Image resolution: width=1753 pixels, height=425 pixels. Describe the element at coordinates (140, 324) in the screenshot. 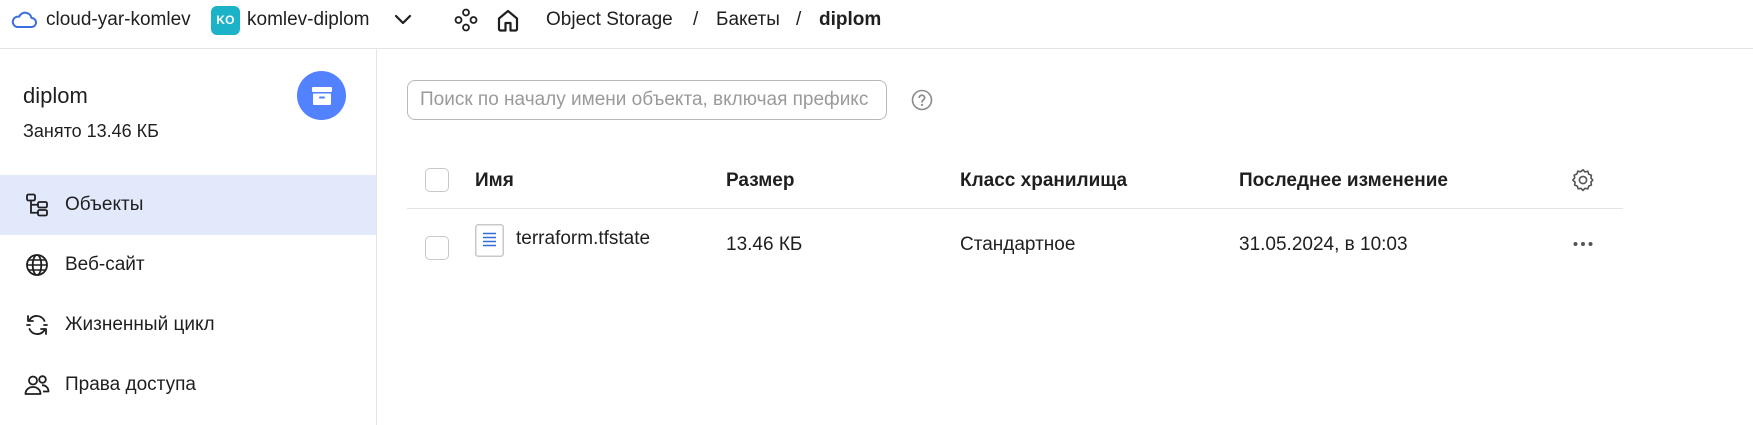

I see `sidebar-item-label: Жизненный цикл` at that location.